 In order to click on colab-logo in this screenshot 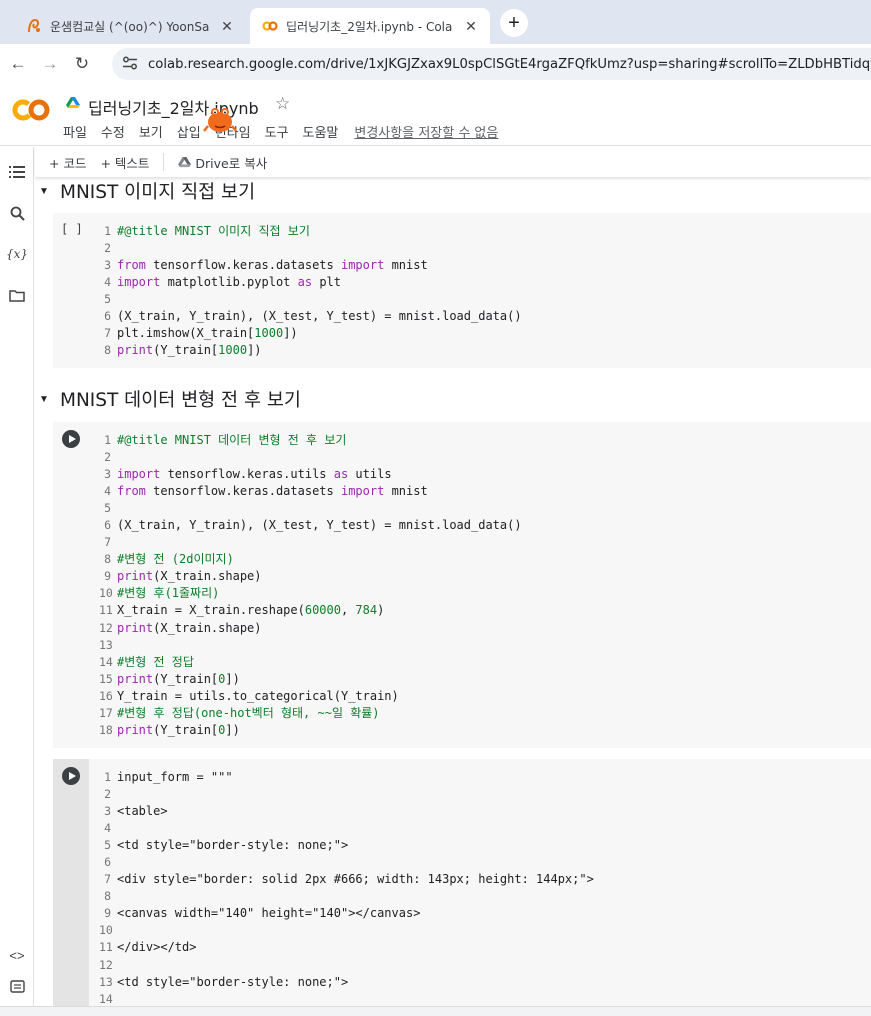, I will do `click(31, 113)`.